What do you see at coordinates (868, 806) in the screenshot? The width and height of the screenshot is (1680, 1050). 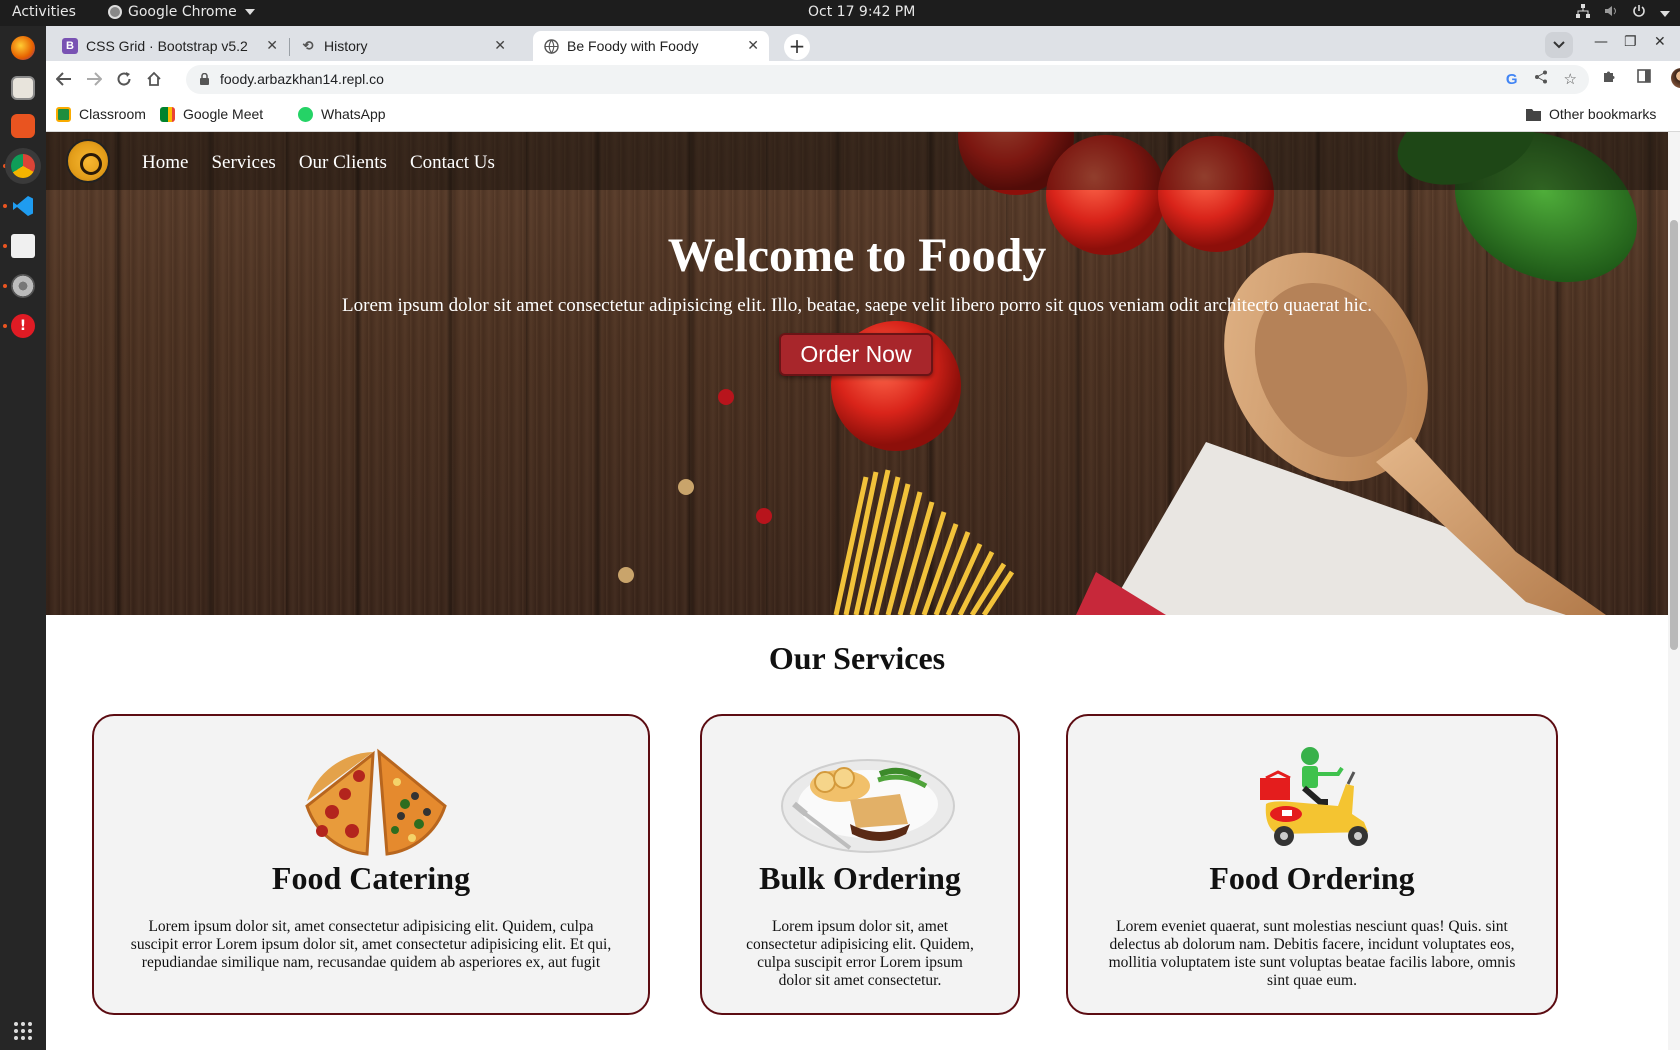 I see `plated-meal-image` at bounding box center [868, 806].